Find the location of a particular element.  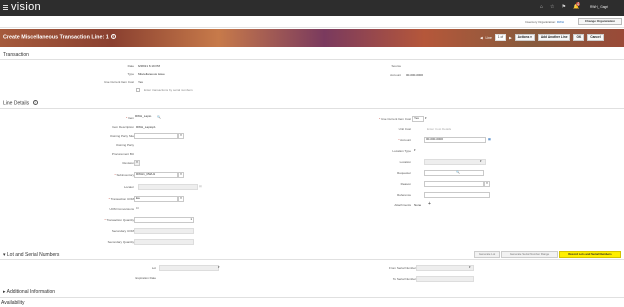

actions-menu-button: Actions ▾ is located at coordinates (524, 37).